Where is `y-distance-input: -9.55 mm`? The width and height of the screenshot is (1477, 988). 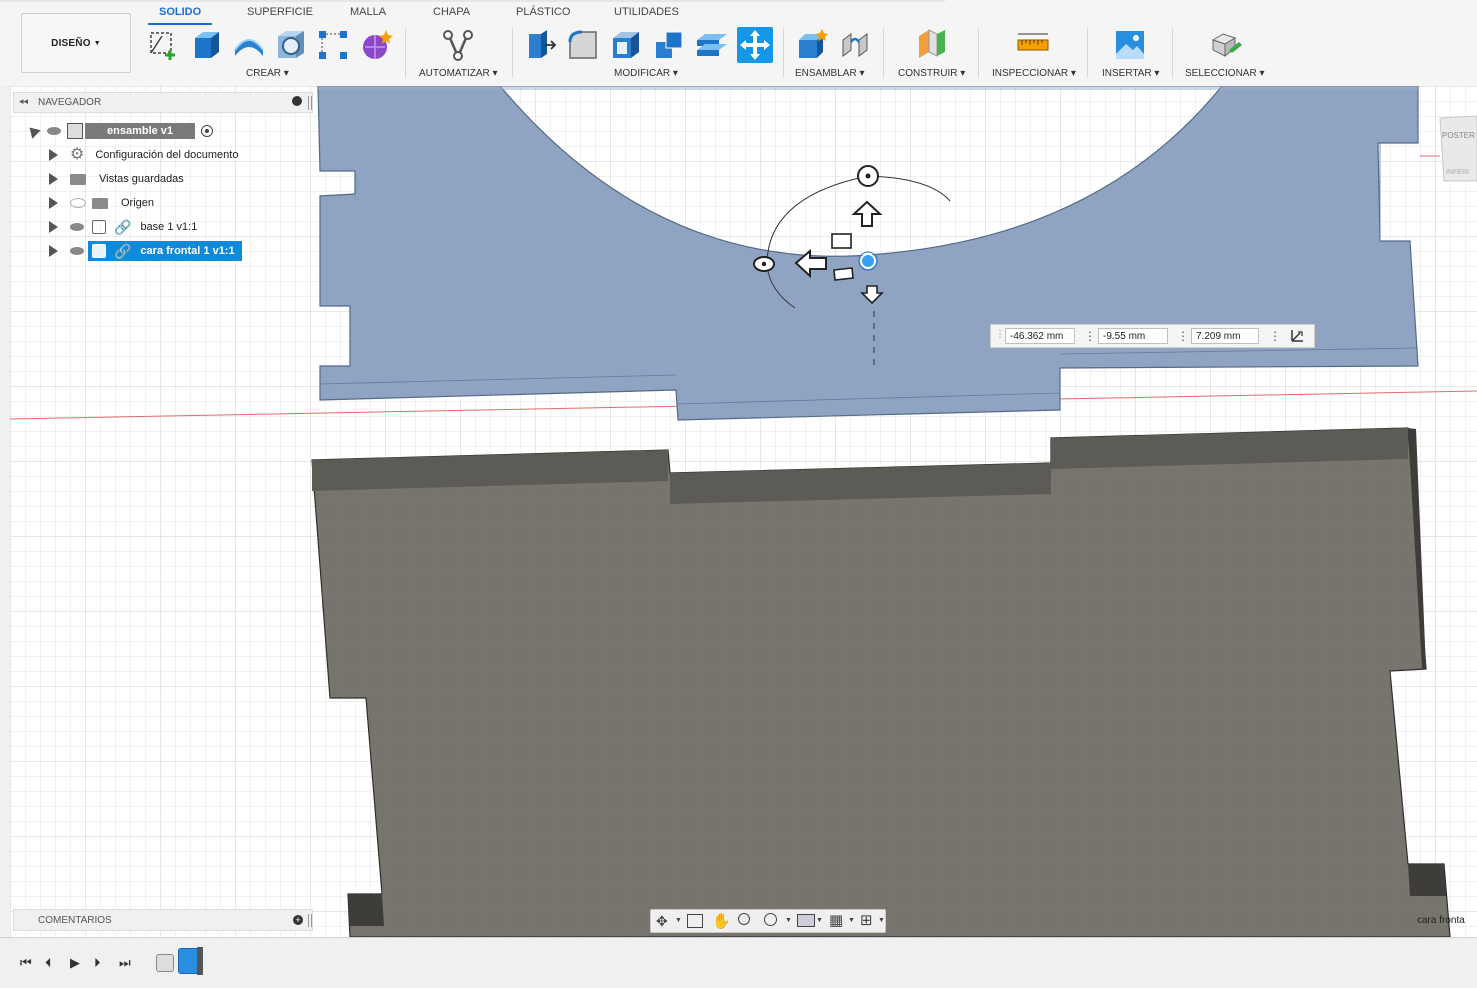 y-distance-input: -9.55 mm is located at coordinates (1133, 336).